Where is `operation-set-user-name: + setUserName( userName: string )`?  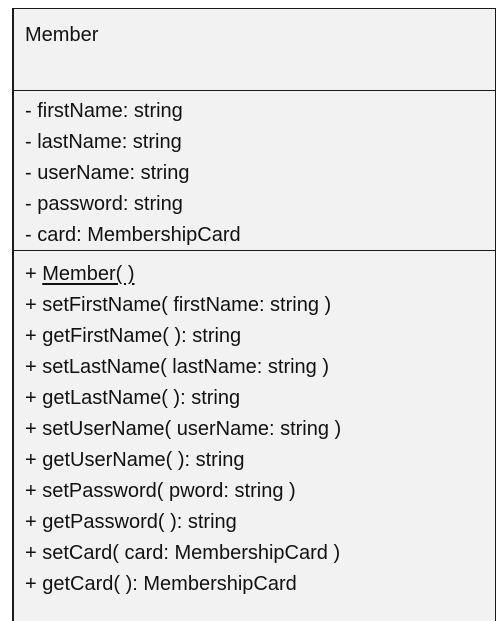
operation-set-user-name: + setUserName( userName: string ) is located at coordinates (260, 429).